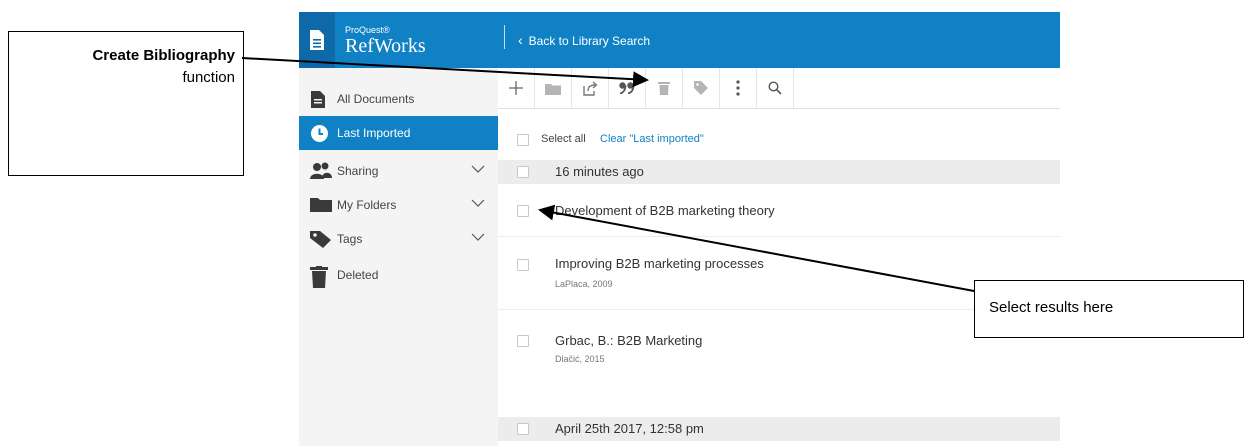 This screenshot has height=446, width=1256. What do you see at coordinates (523, 140) in the screenshot?
I see `select-all-checkbox` at bounding box center [523, 140].